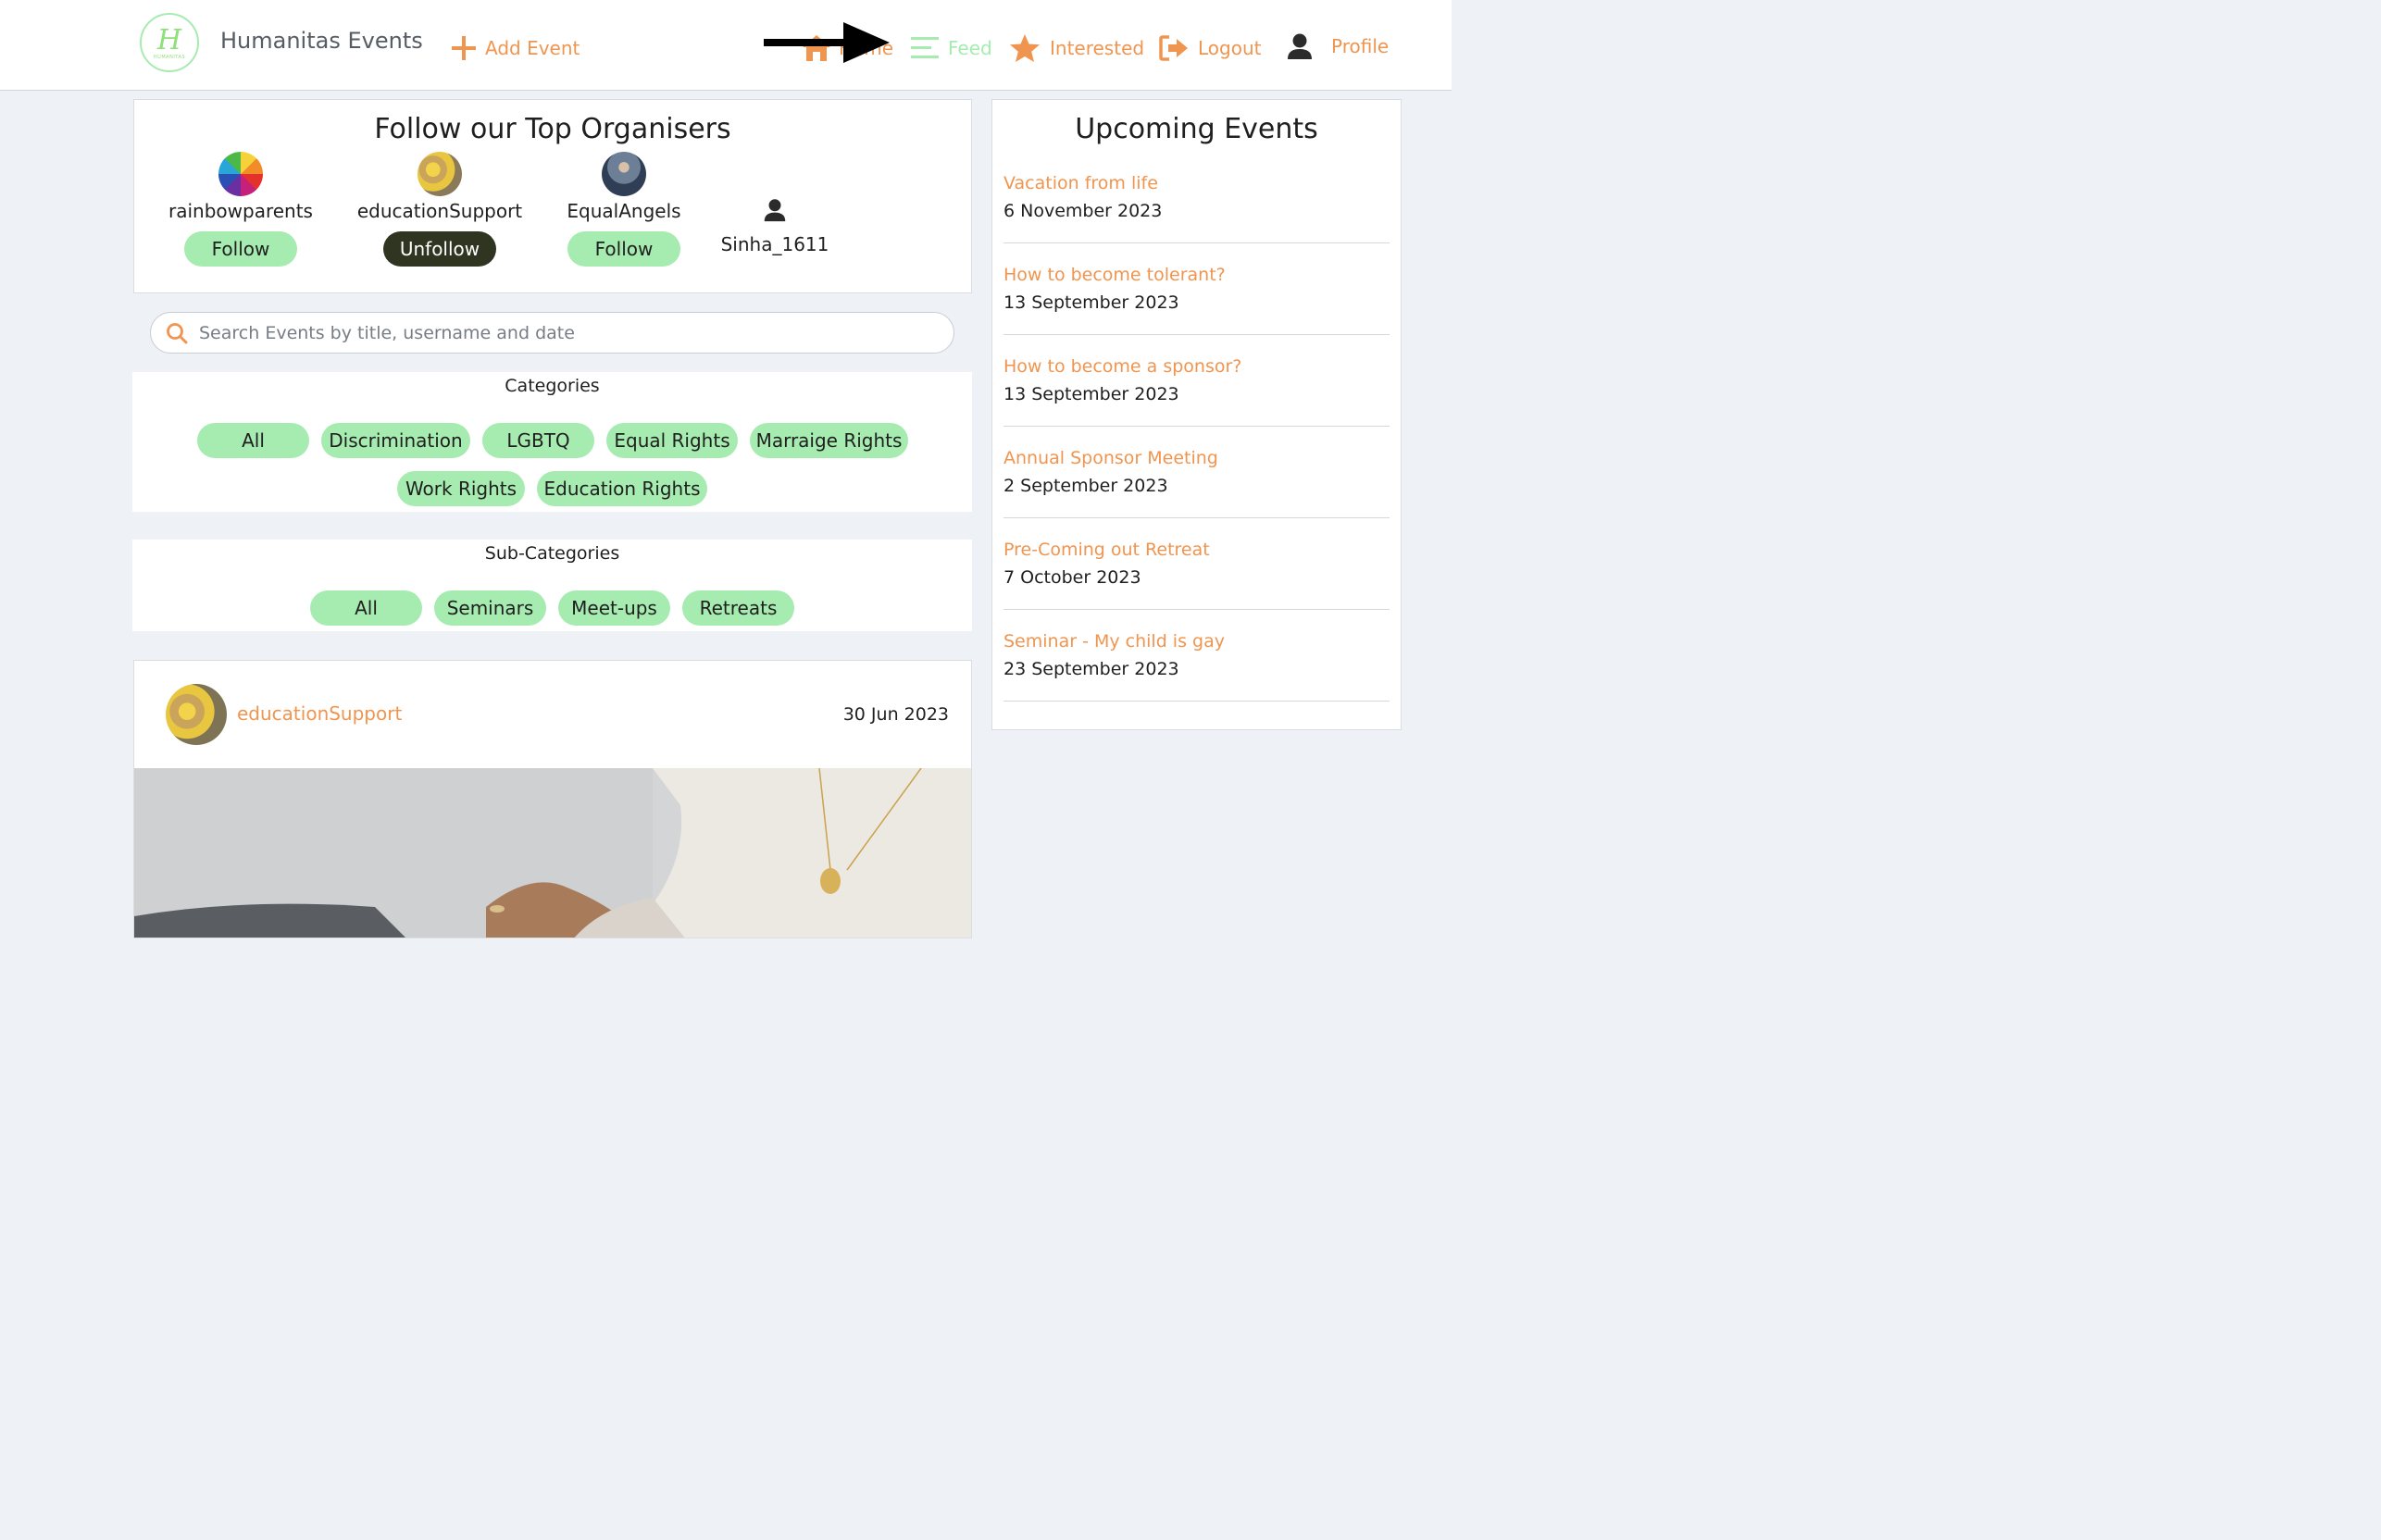  I want to click on event-title-link: How to become tolerant?, so click(1197, 275).